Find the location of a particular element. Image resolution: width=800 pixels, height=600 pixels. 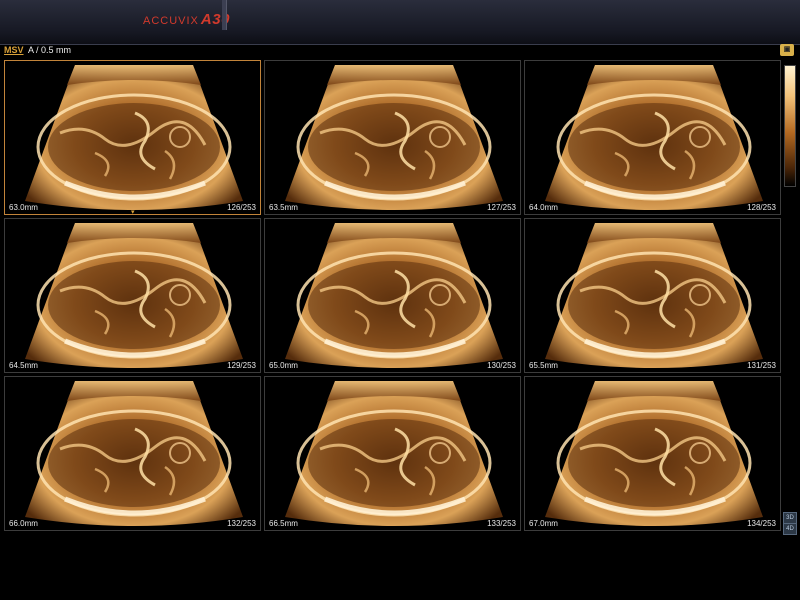

slice-pane: 67.0mm 134/253 is located at coordinates (652, 453).